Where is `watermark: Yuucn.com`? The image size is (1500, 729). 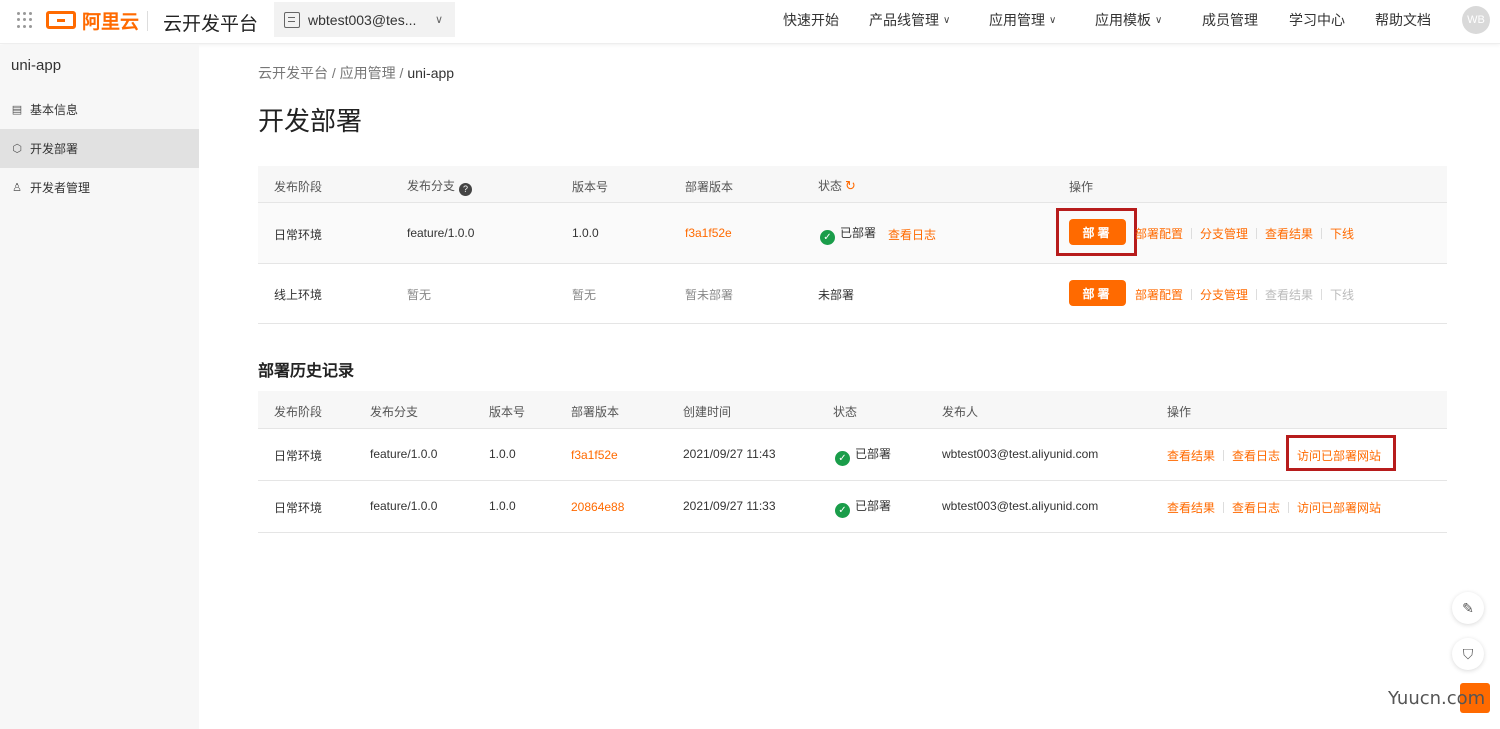
watermark: Yuucn.com is located at coordinates (1437, 698).